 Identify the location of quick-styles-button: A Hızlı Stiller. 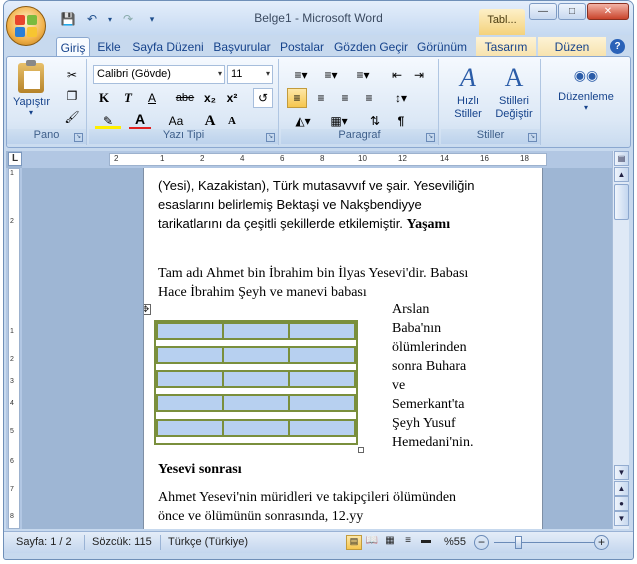
(468, 92).